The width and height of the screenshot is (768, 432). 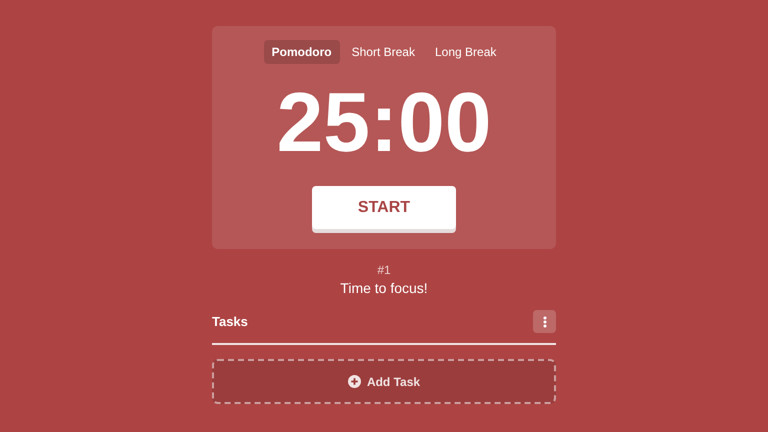 I want to click on mode-tab: Short Break, so click(x=383, y=52).